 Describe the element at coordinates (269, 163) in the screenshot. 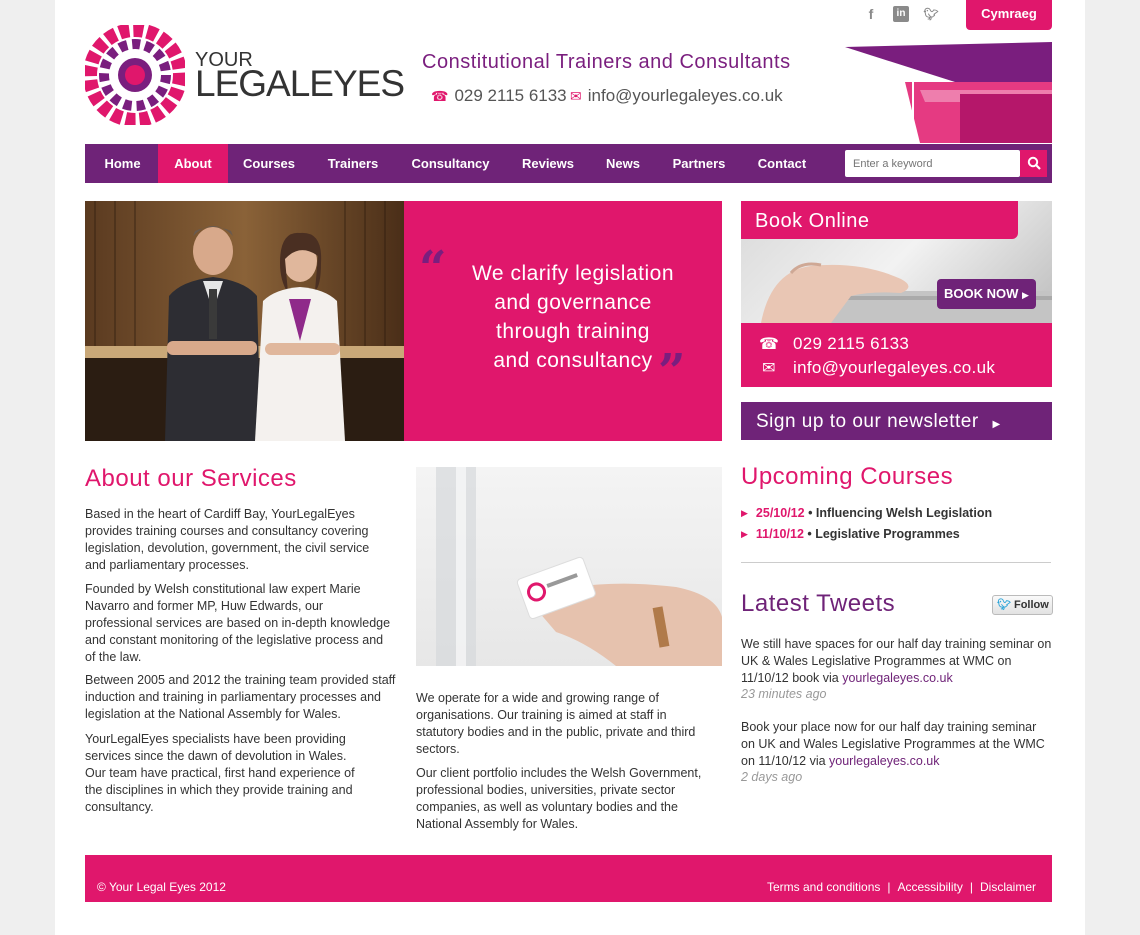

I see `nav-courses: Courses` at that location.